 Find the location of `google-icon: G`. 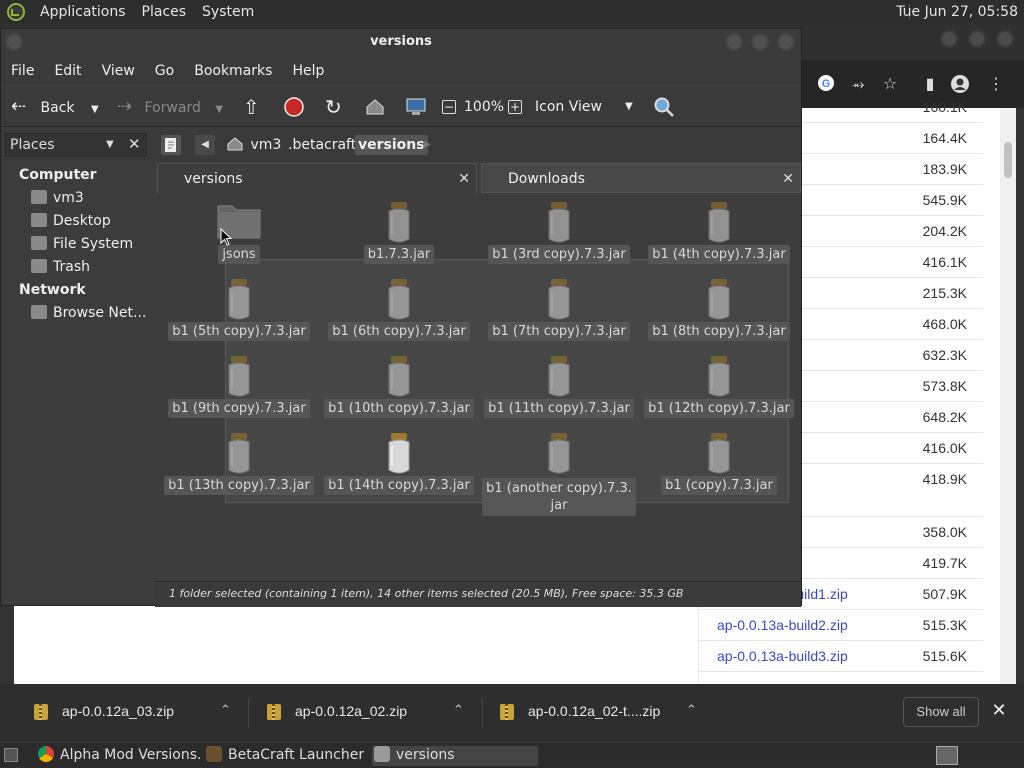

google-icon: G is located at coordinates (826, 84).